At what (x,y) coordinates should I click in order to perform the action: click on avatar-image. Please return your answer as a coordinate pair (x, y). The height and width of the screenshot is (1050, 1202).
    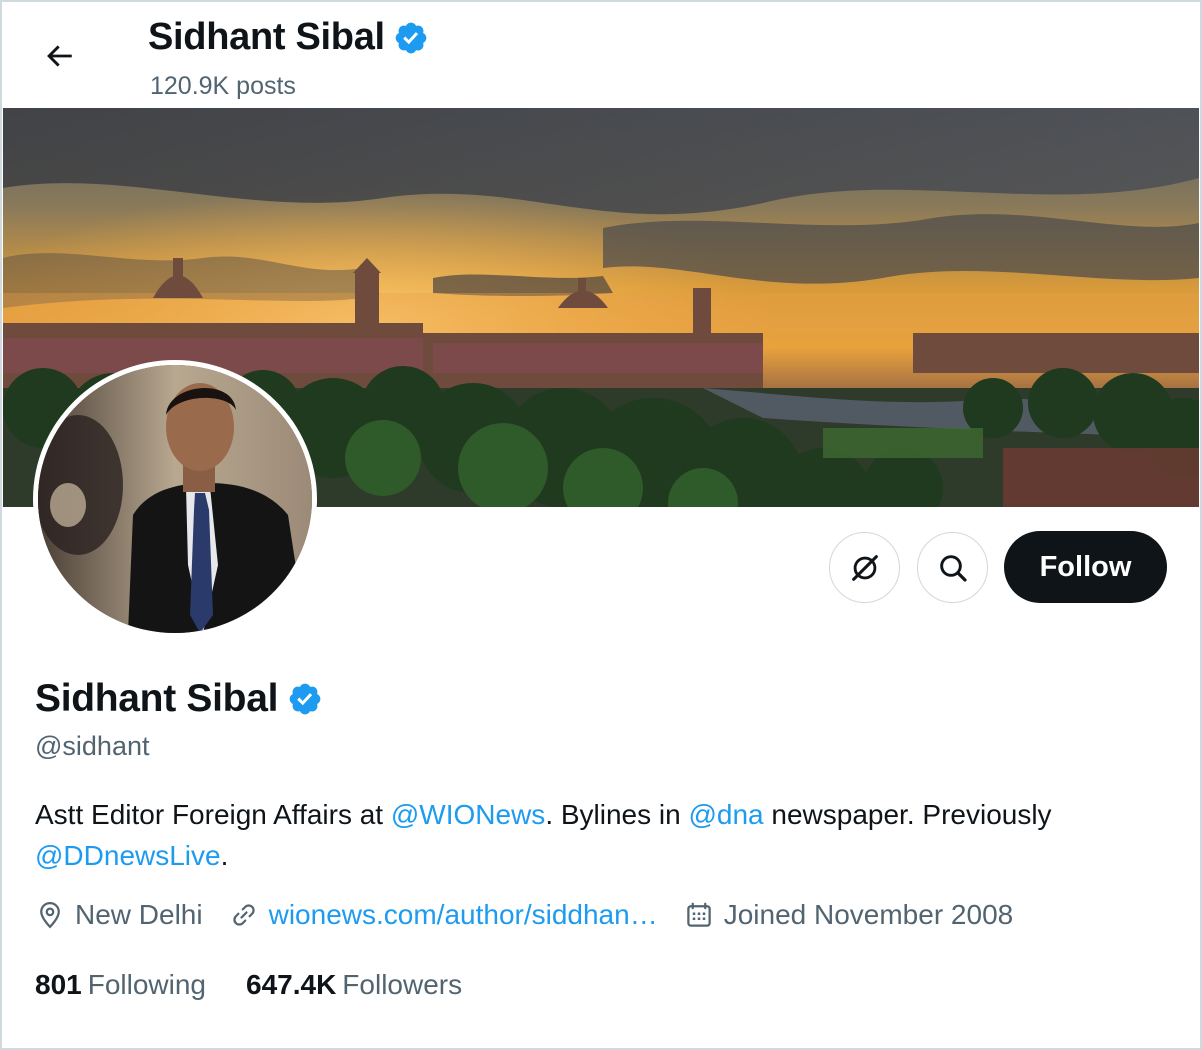
    Looking at the image, I should click on (175, 499).